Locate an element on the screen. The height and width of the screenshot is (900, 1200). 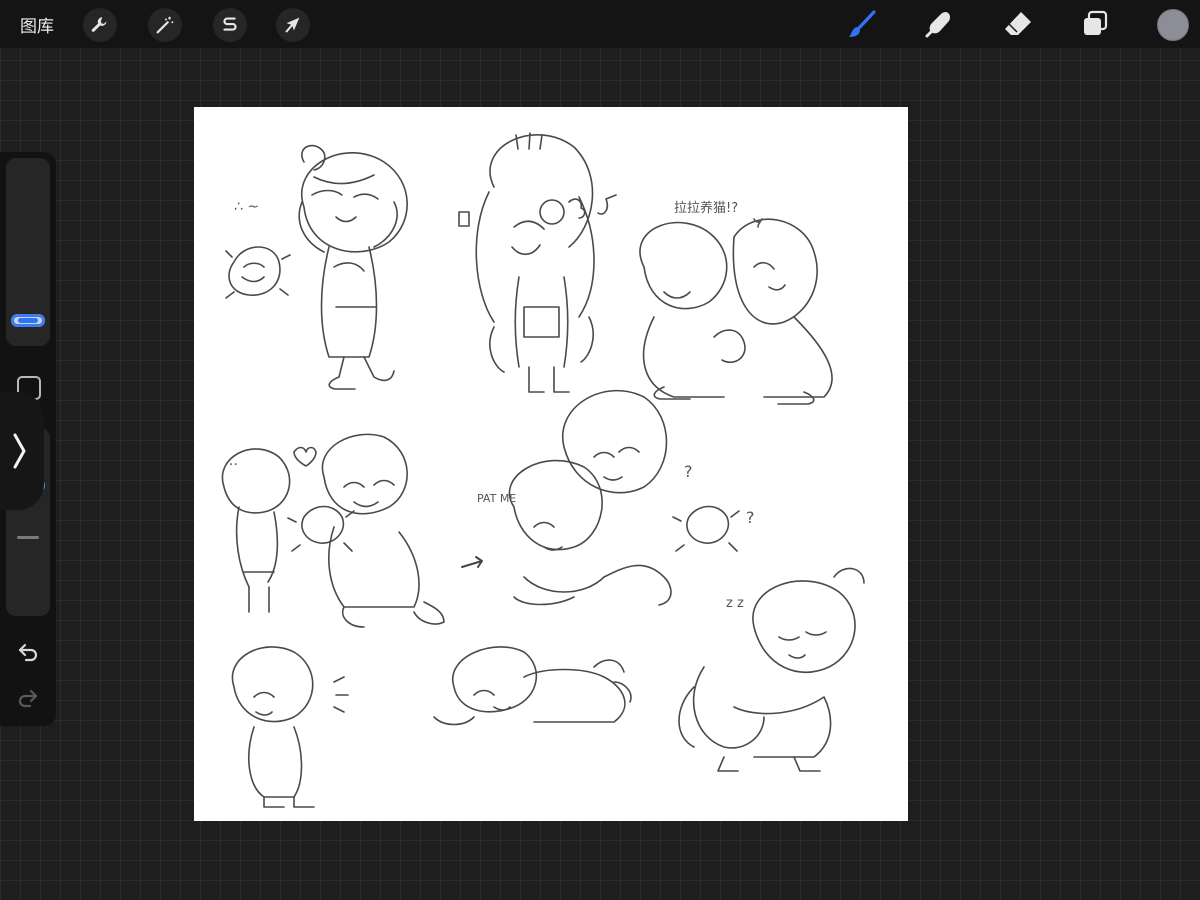
undo-button is located at coordinates (28, 652).